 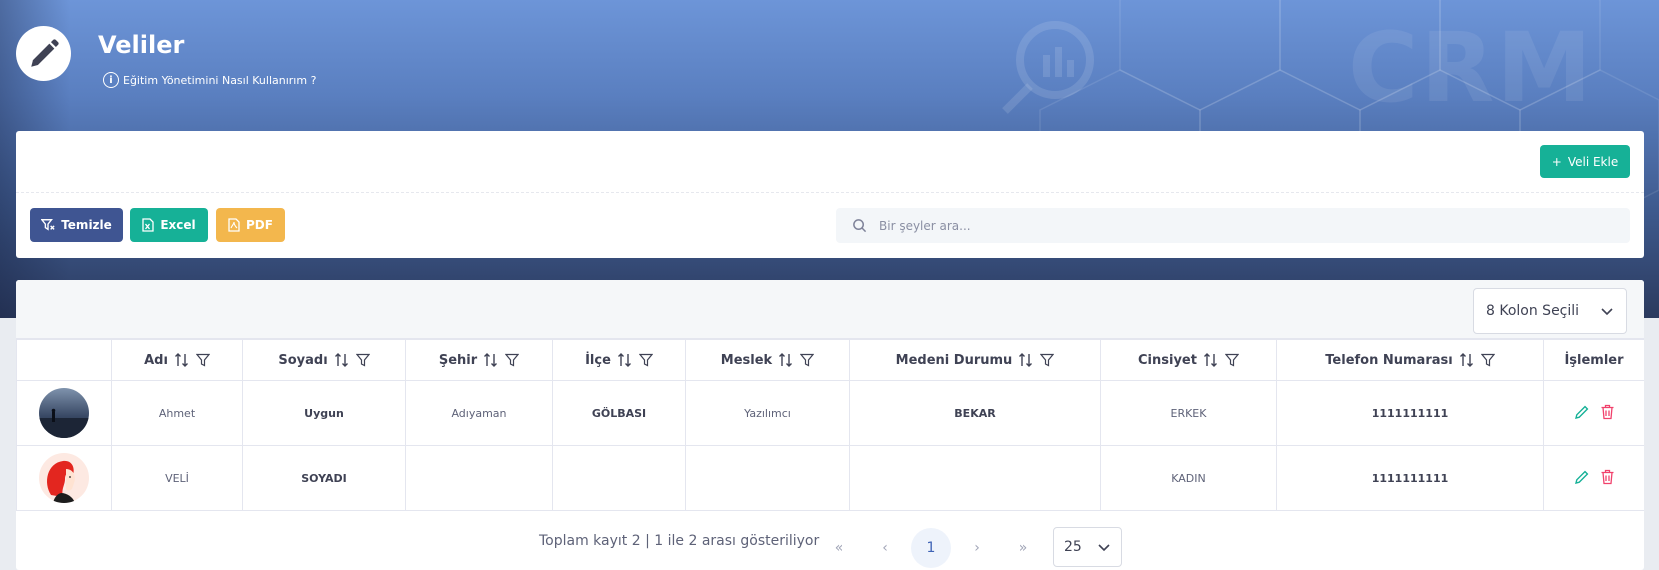 I want to click on pencil-icon, so click(x=44, y=52).